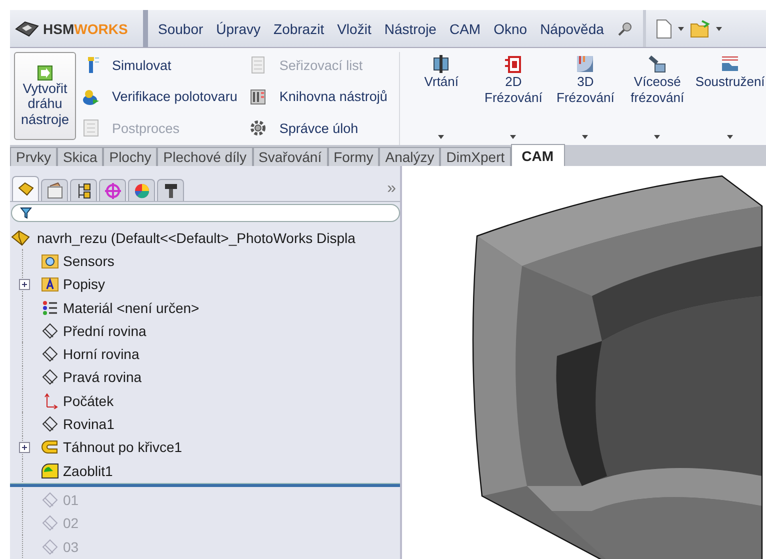  What do you see at coordinates (50, 470) in the screenshot?
I see `fillet-icon` at bounding box center [50, 470].